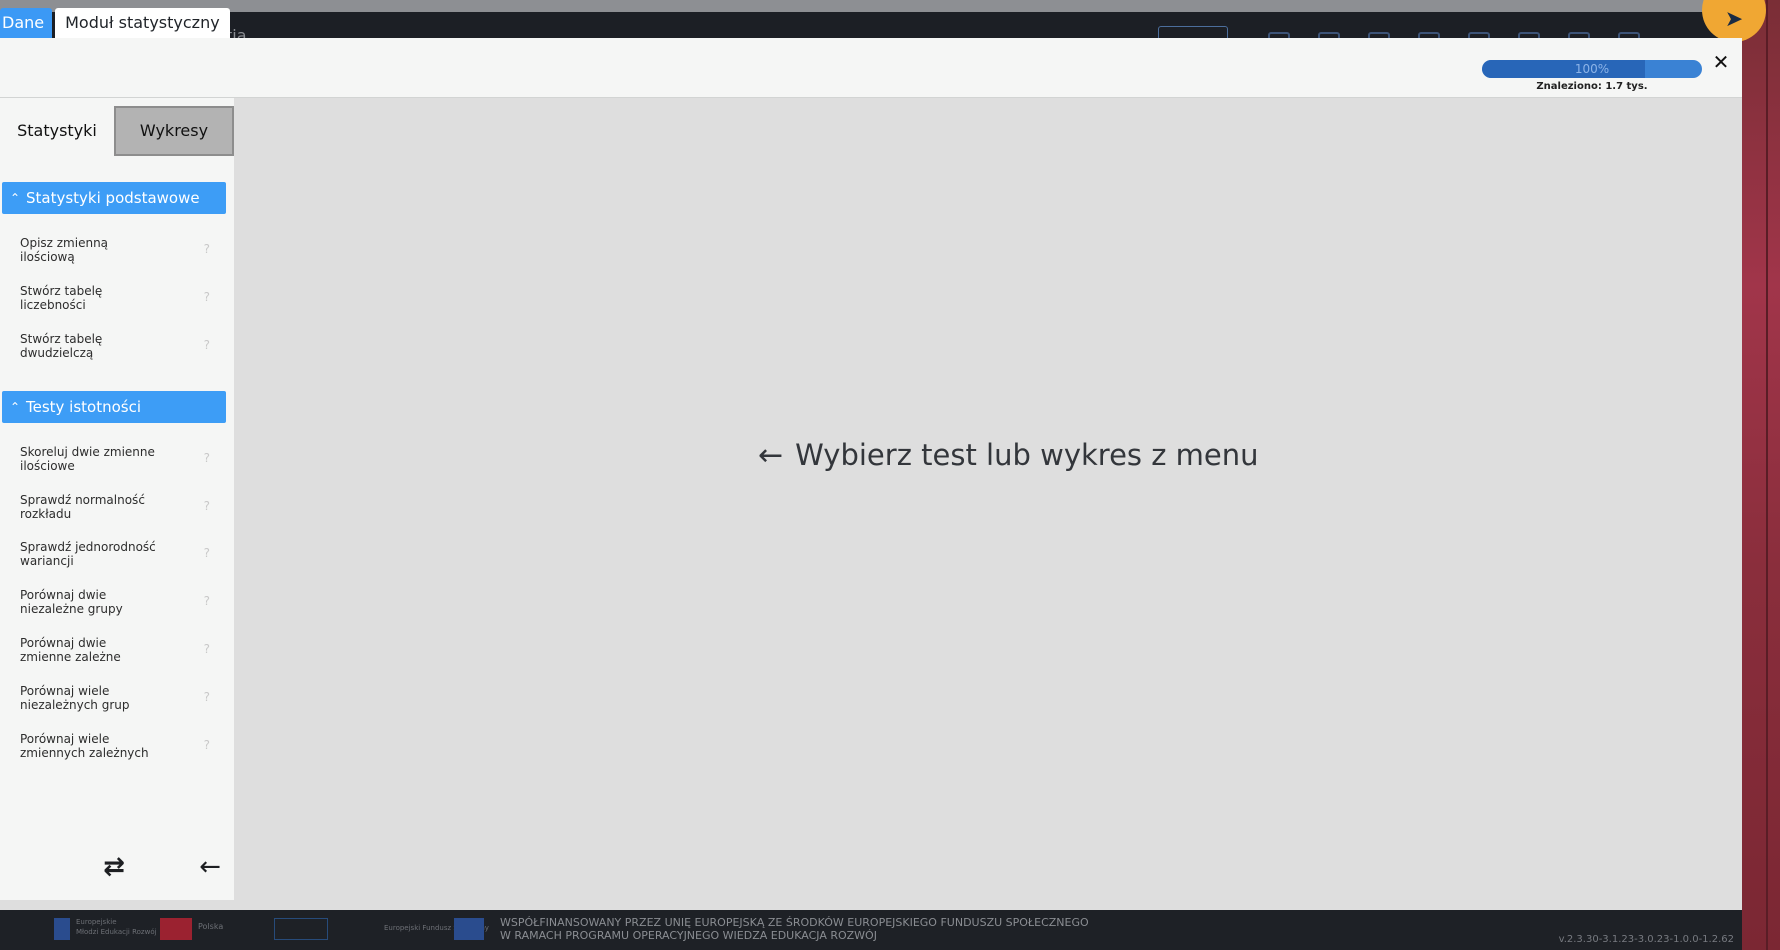  I want to click on menu-item-crosstab: Stwórz tabelę dwudzielczą ?, so click(120, 352).